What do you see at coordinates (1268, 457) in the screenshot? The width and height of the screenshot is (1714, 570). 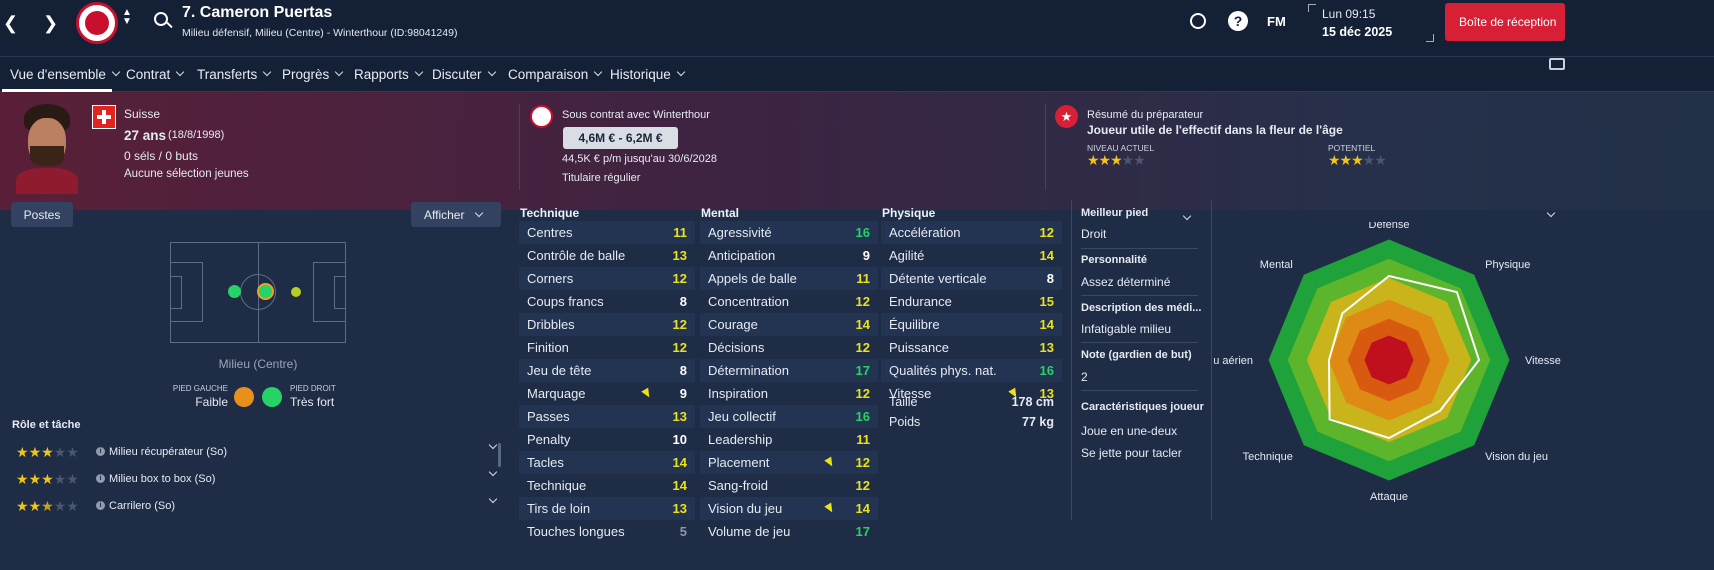 I see `radar-label: Technique` at bounding box center [1268, 457].